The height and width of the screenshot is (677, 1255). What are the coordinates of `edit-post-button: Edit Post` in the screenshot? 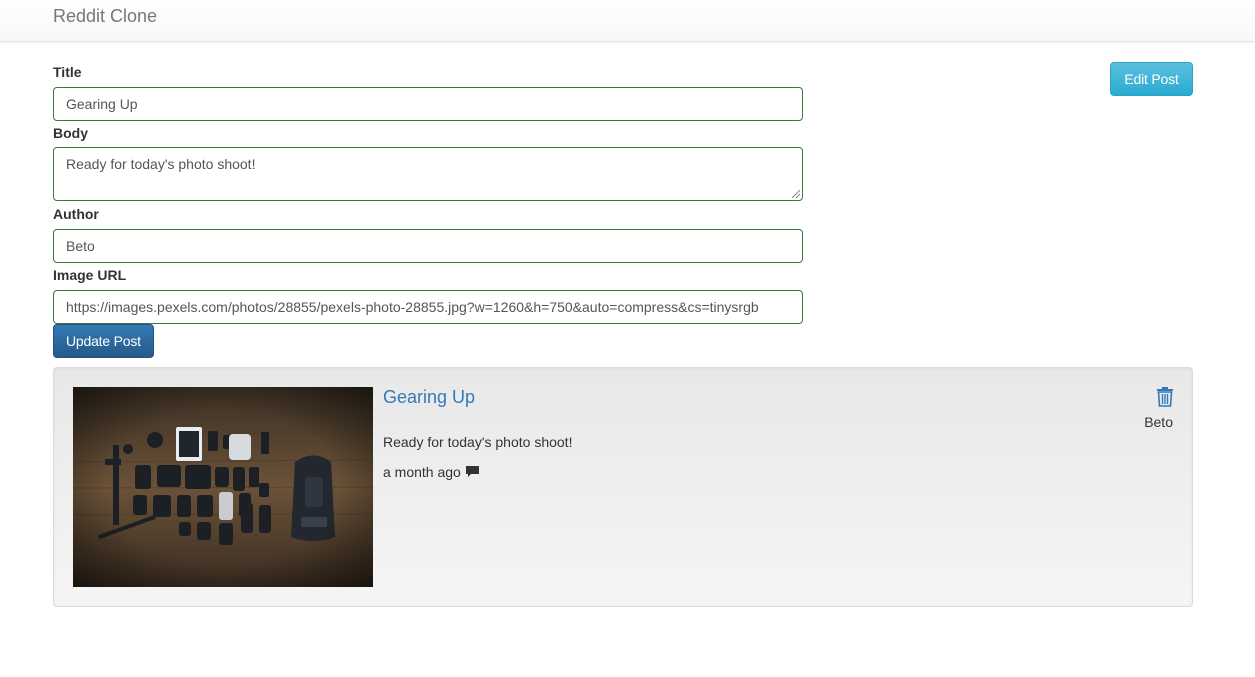 It's located at (1151, 79).